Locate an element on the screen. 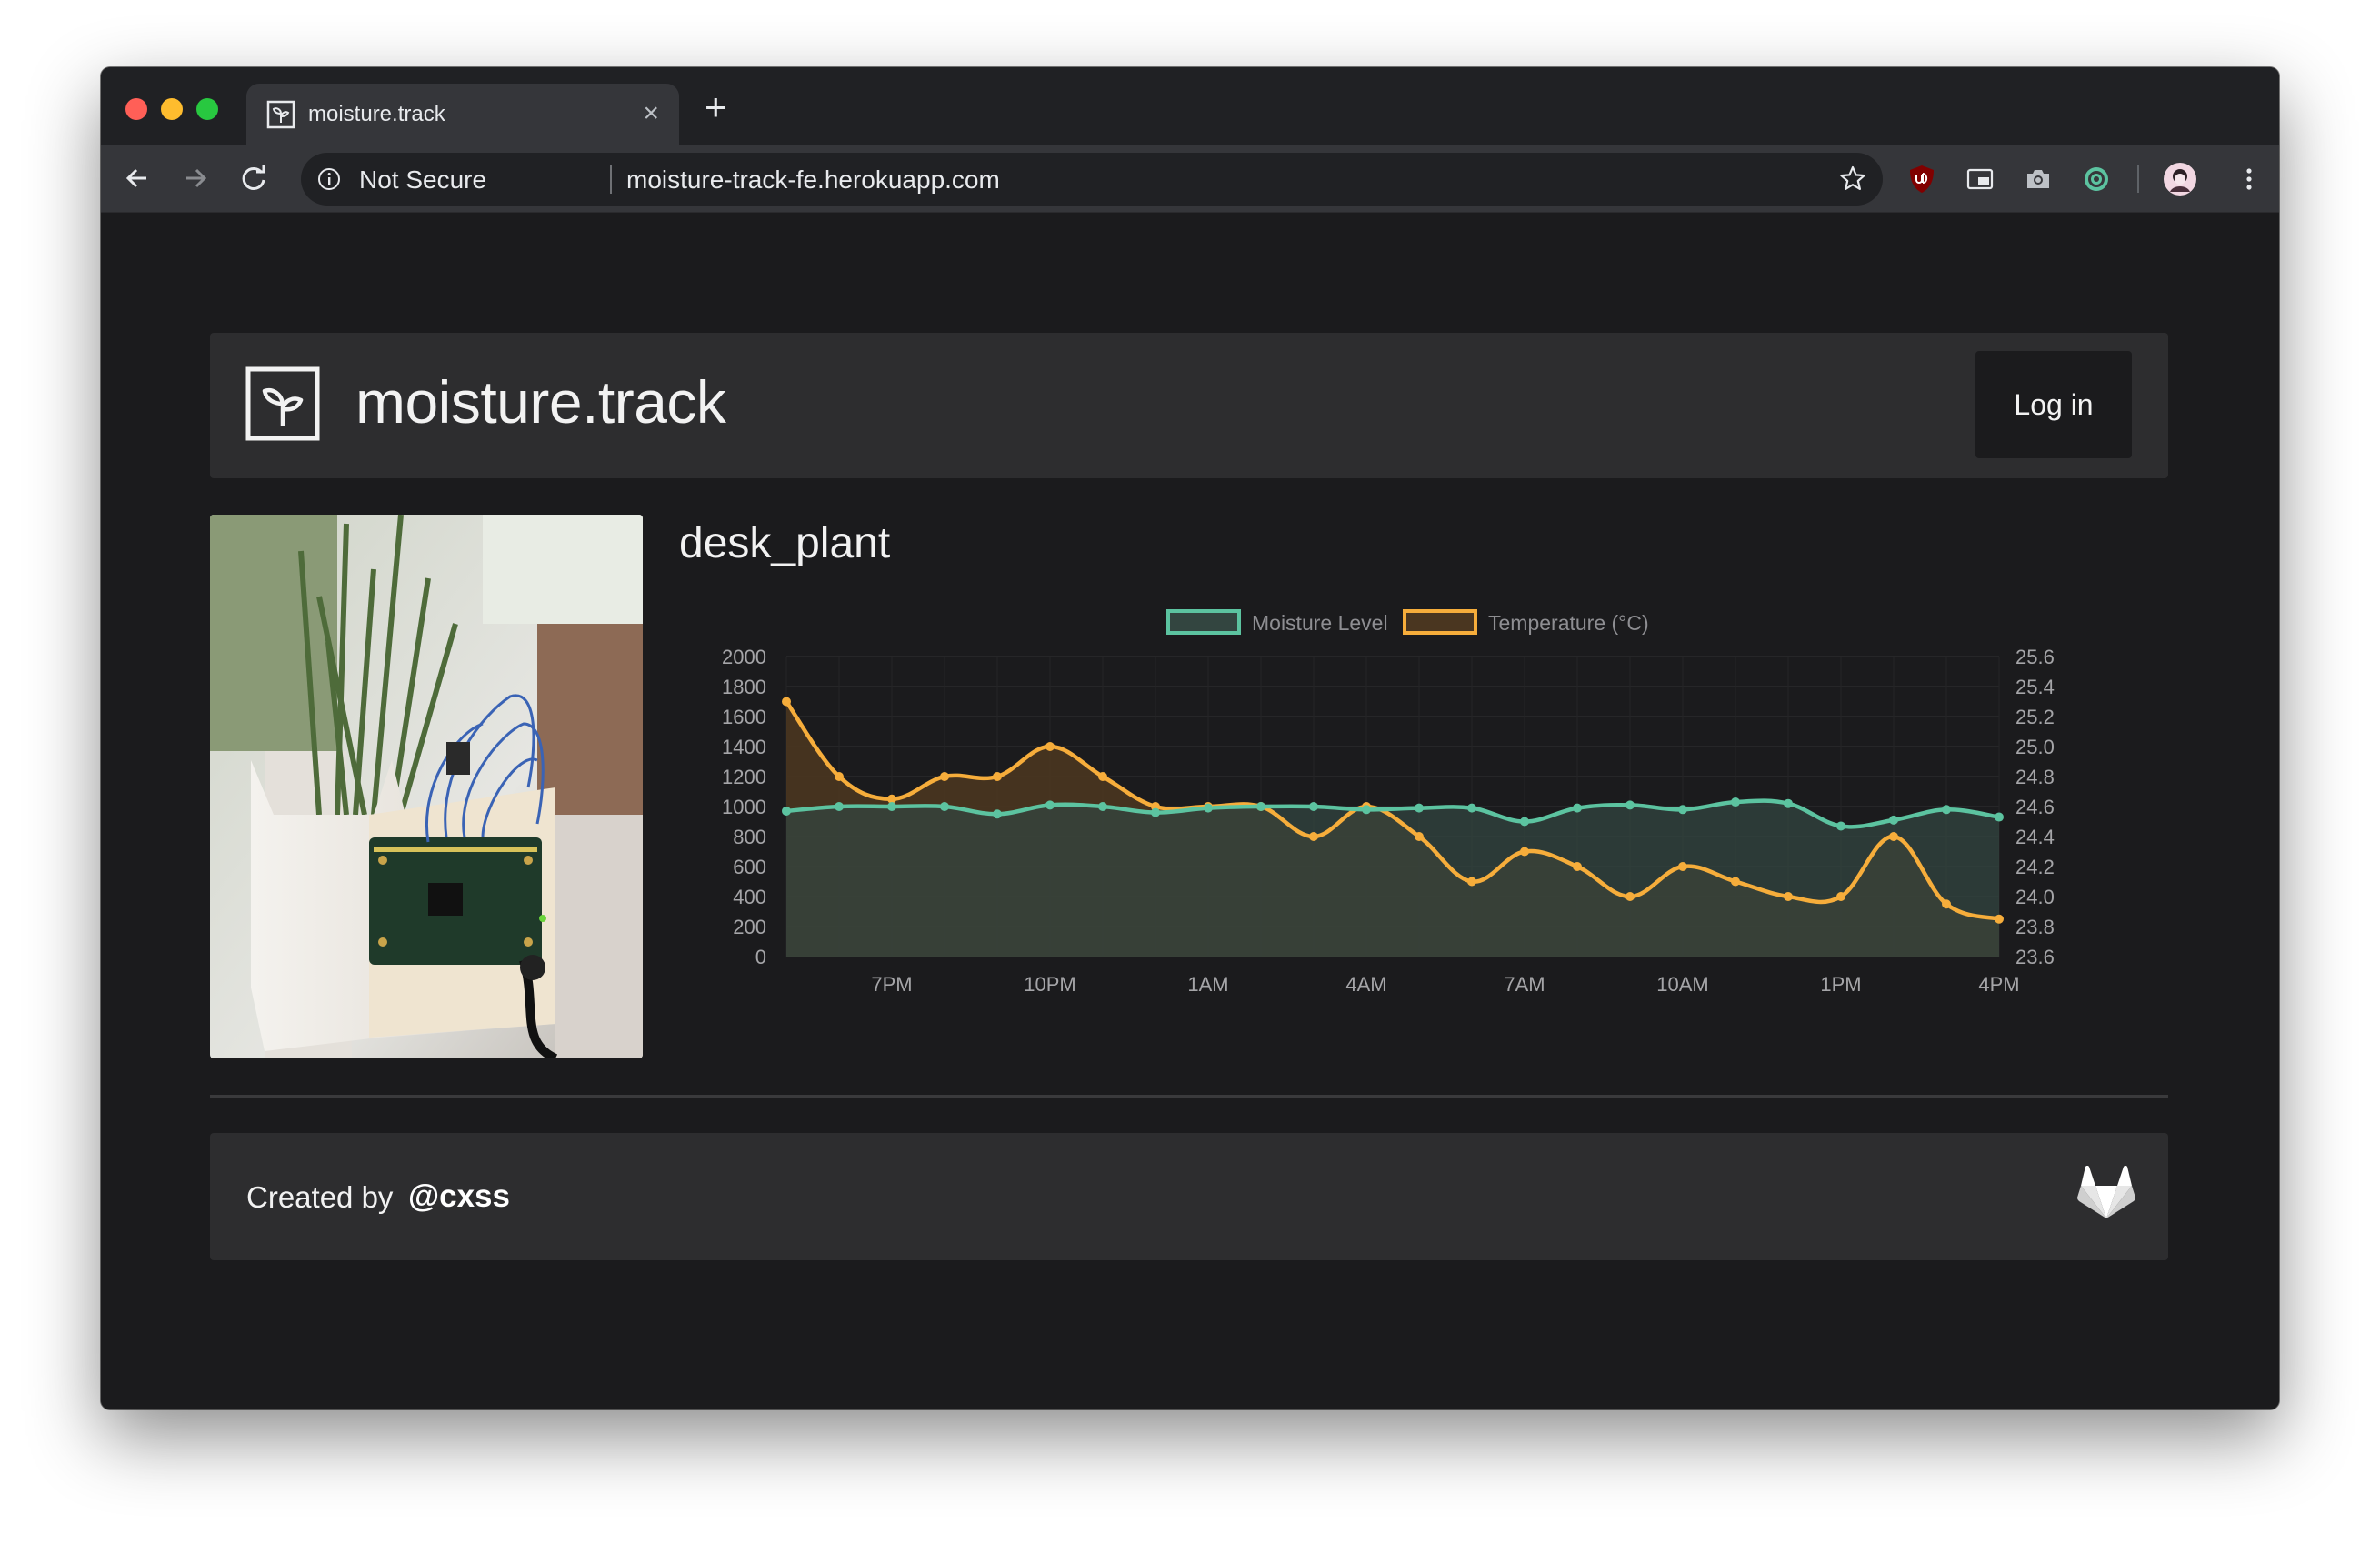 This screenshot has height=1544, width=2380. y-right-tick-label: 25.2 is located at coordinates (2035, 717).